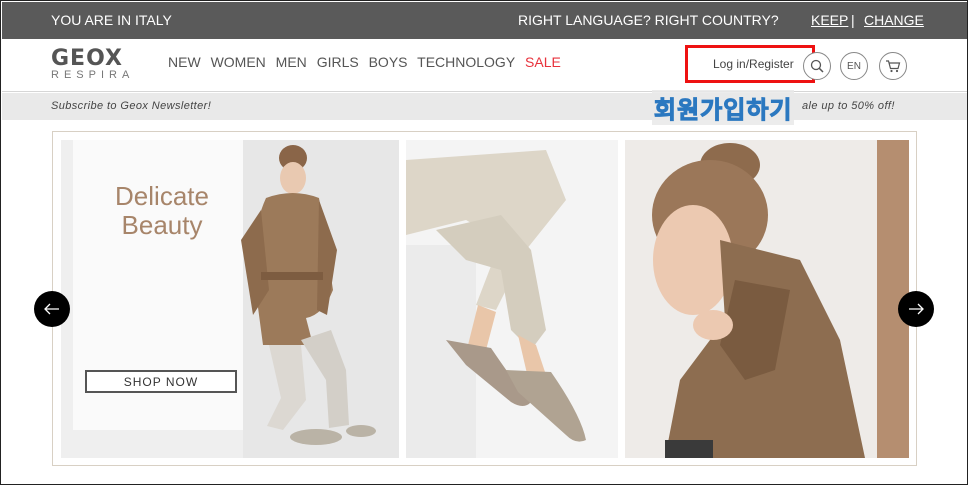 The image size is (968, 485). Describe the element at coordinates (367, 62) in the screenshot. I see `main-nav: NEW WOMEN MEN GIRLS BOYS TECHNOLOGY SALE` at that location.